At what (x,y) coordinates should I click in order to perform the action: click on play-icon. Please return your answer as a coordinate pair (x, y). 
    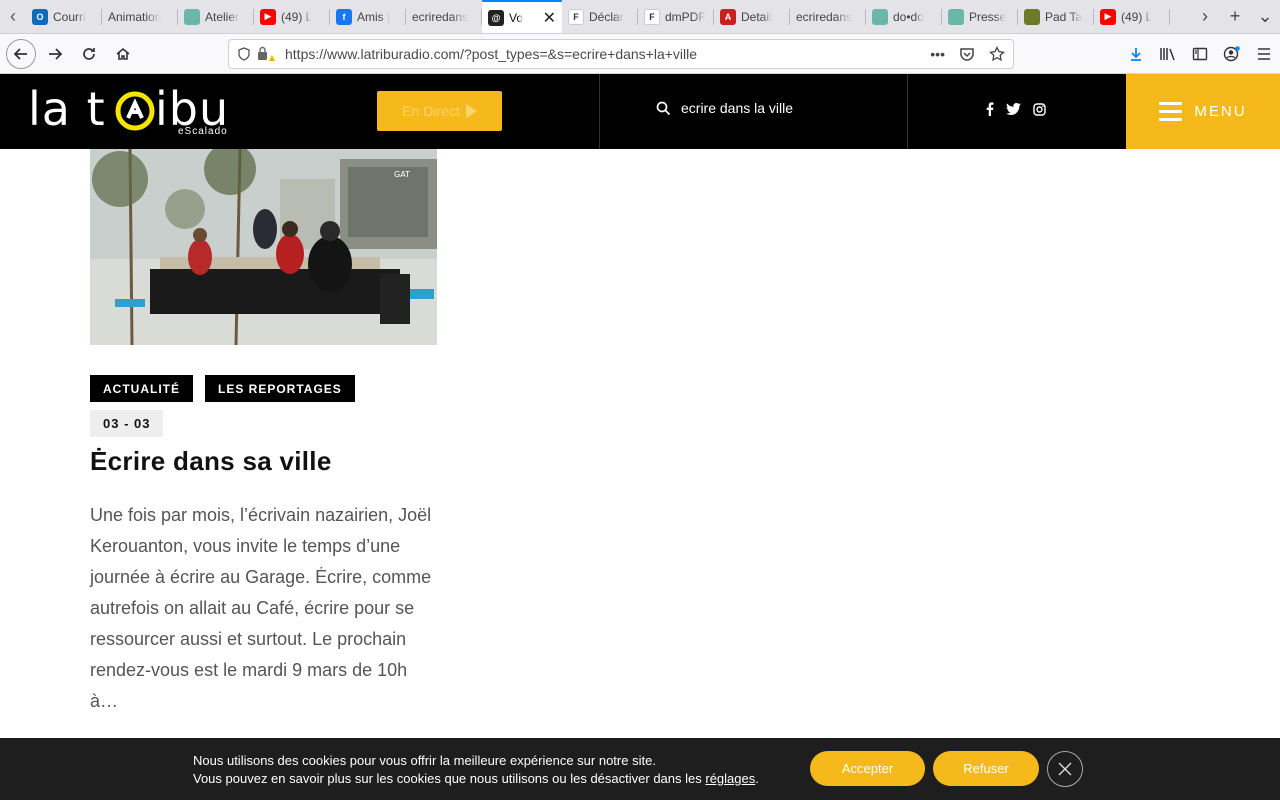
    Looking at the image, I should click on (471, 111).